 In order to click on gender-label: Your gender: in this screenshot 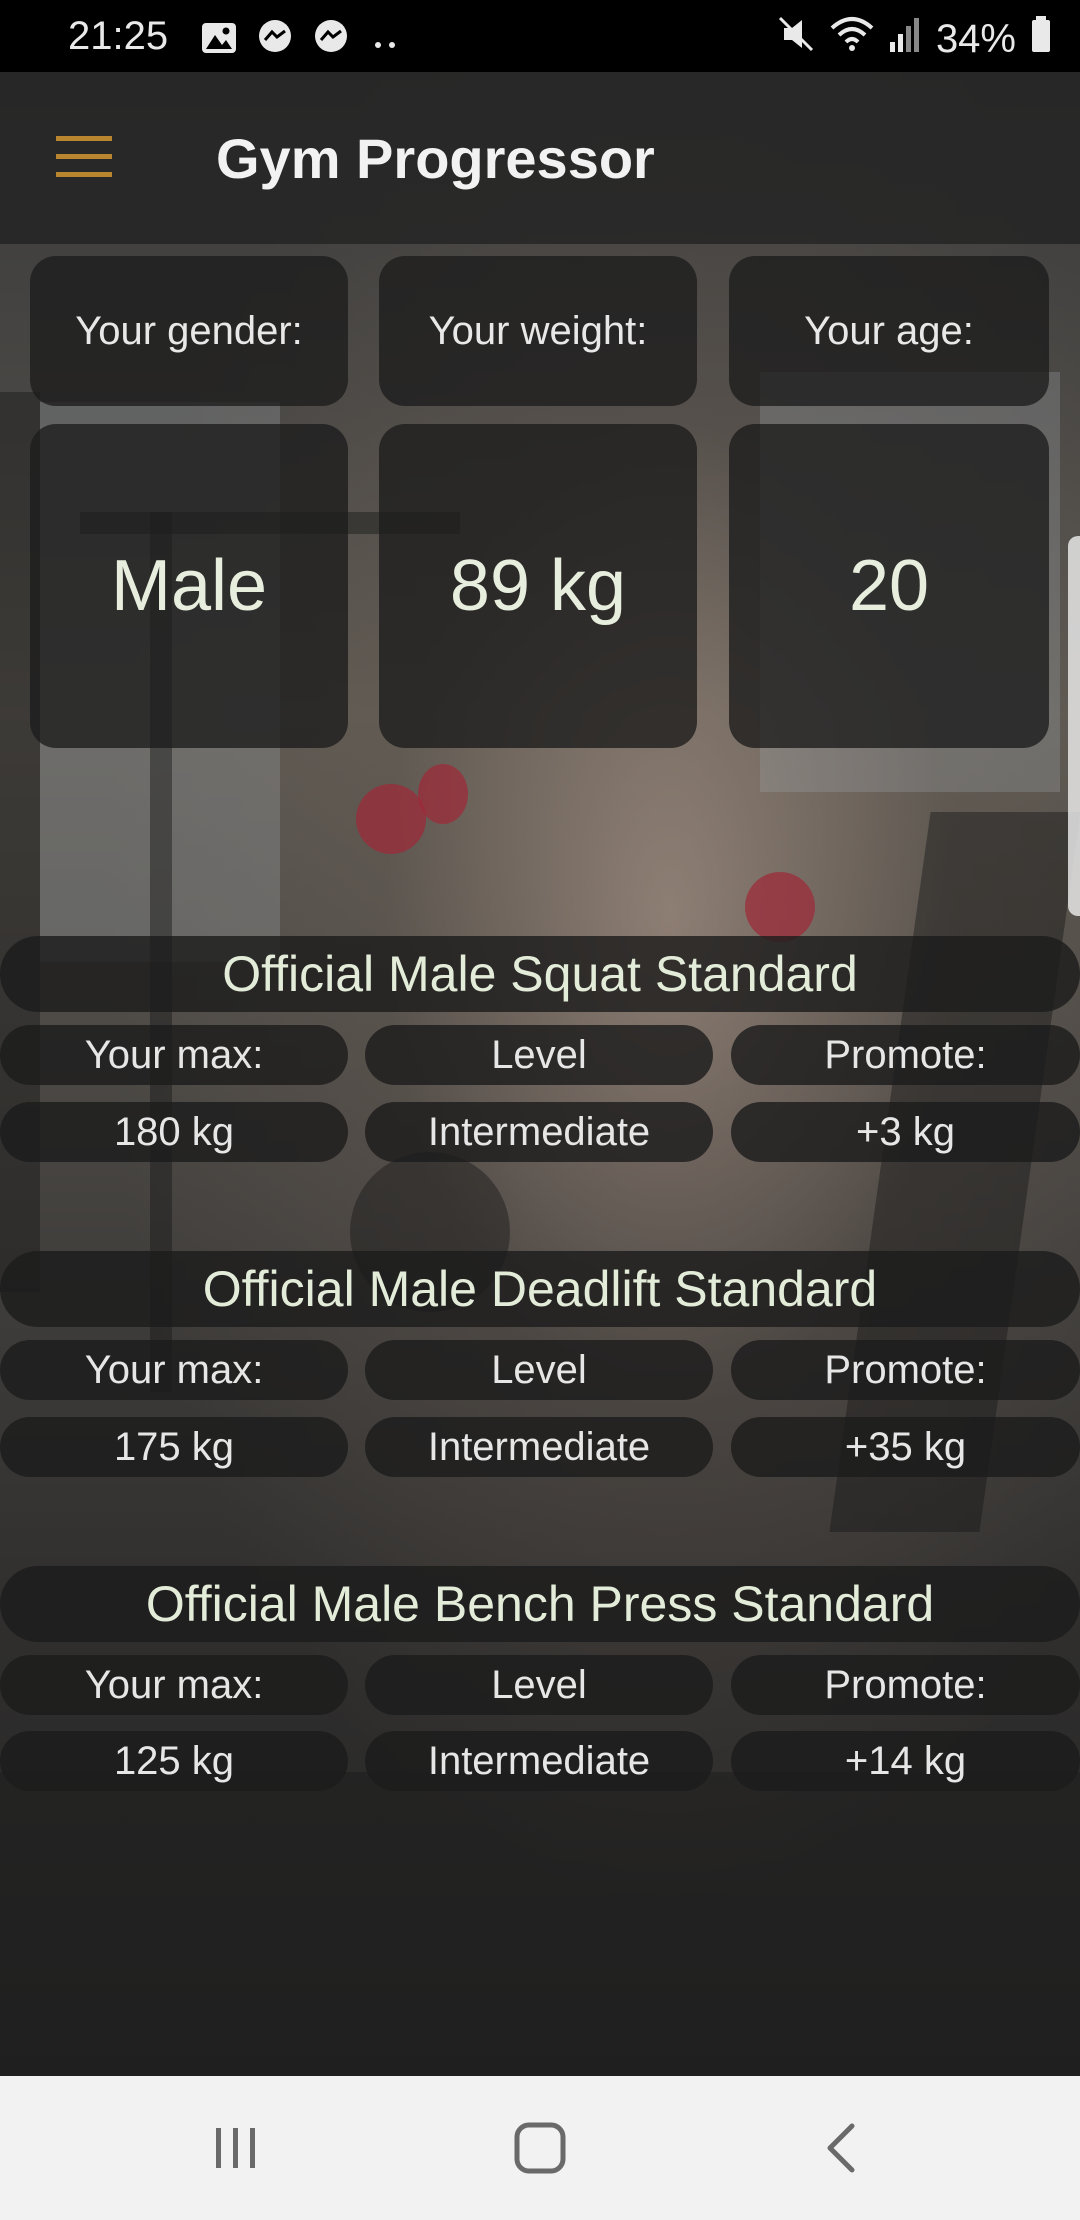, I will do `click(189, 330)`.